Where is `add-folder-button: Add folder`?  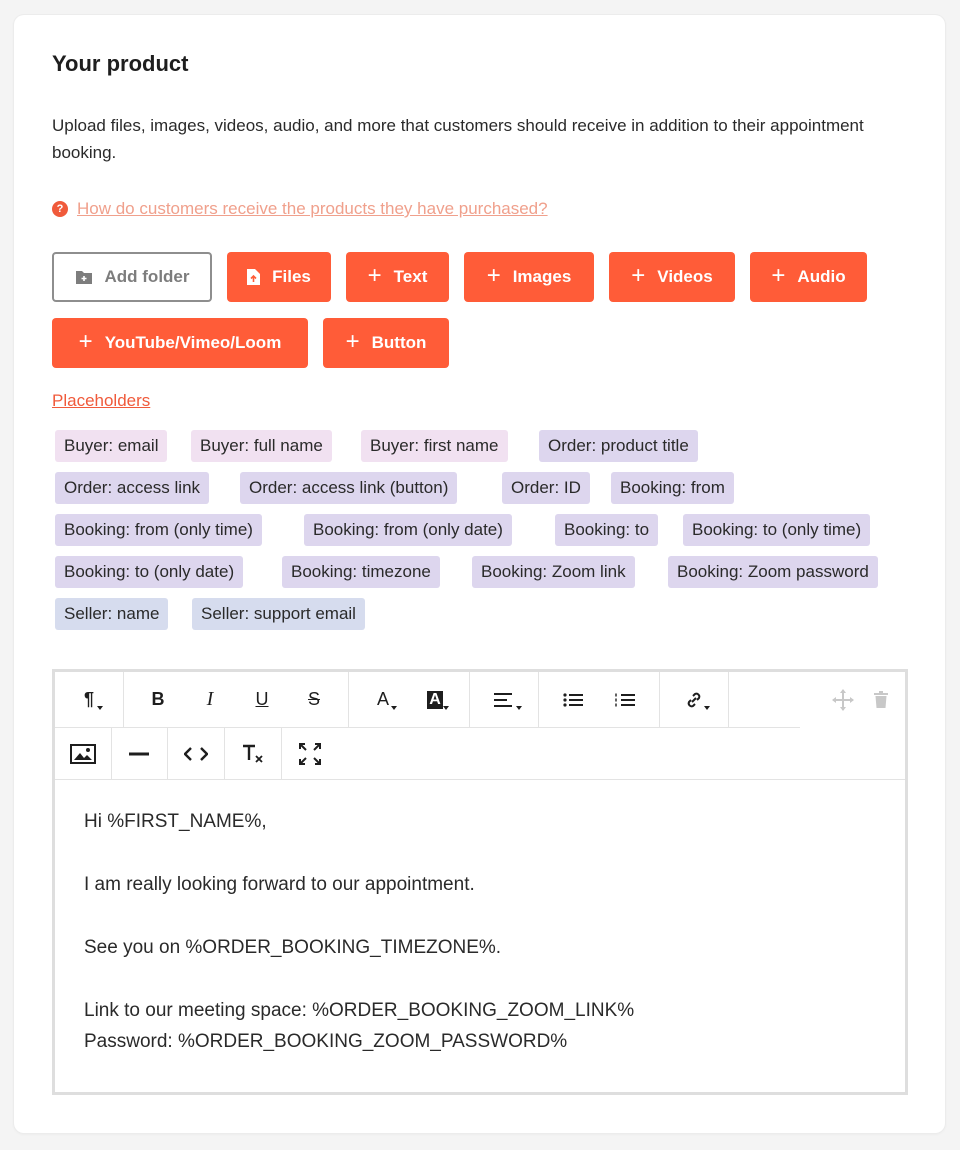
add-folder-button: Add folder is located at coordinates (132, 277).